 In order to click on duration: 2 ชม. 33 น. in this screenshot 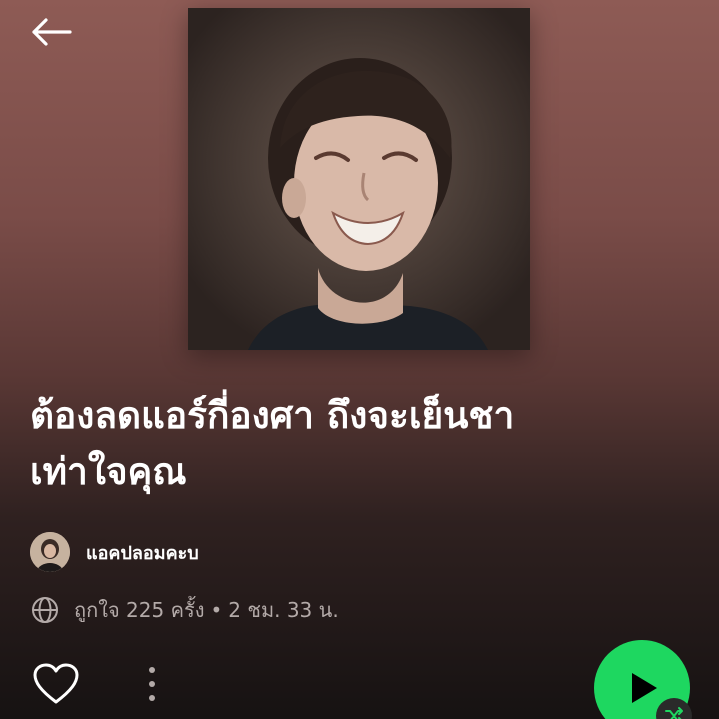, I will do `click(283, 610)`.